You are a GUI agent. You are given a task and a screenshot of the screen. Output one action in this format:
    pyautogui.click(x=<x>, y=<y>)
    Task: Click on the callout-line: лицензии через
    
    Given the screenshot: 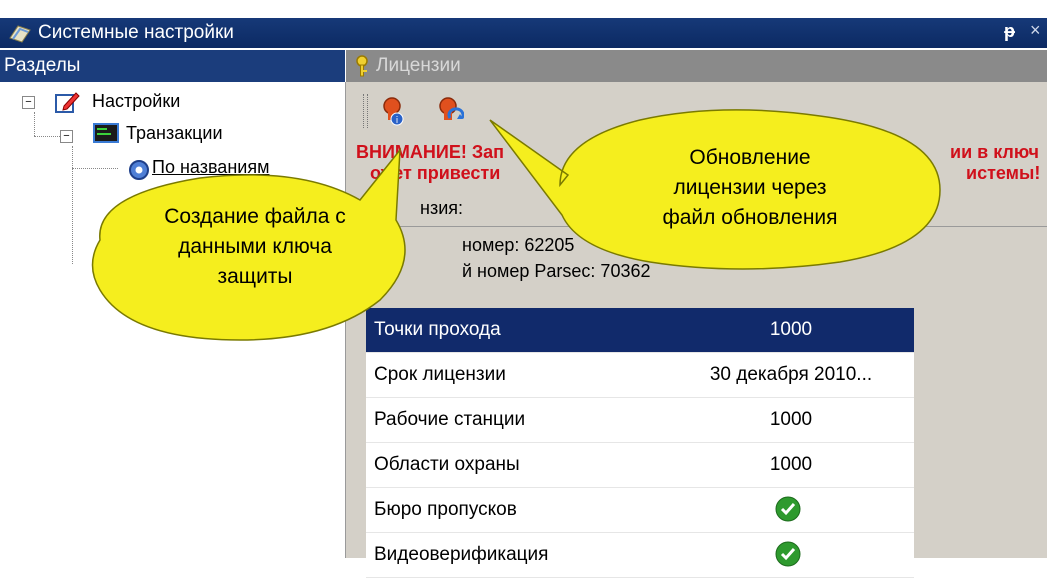 What is the action you would take?
    pyautogui.click(x=750, y=187)
    